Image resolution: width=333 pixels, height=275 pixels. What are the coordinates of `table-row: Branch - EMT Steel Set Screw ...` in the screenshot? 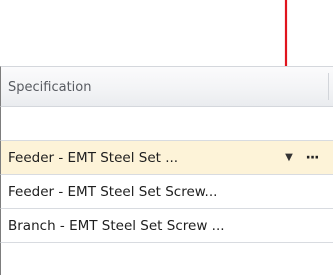 It's located at (166, 226).